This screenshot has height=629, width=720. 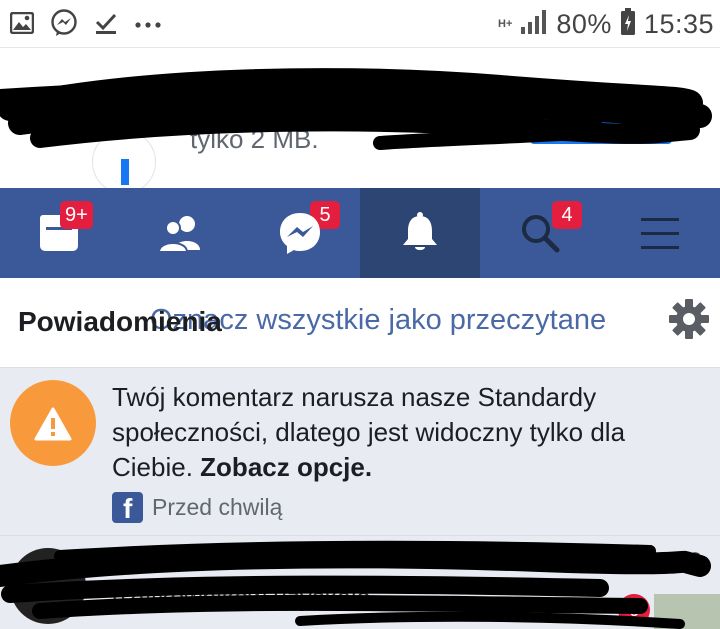 What do you see at coordinates (628, 24) in the screenshot?
I see `battery-icon` at bounding box center [628, 24].